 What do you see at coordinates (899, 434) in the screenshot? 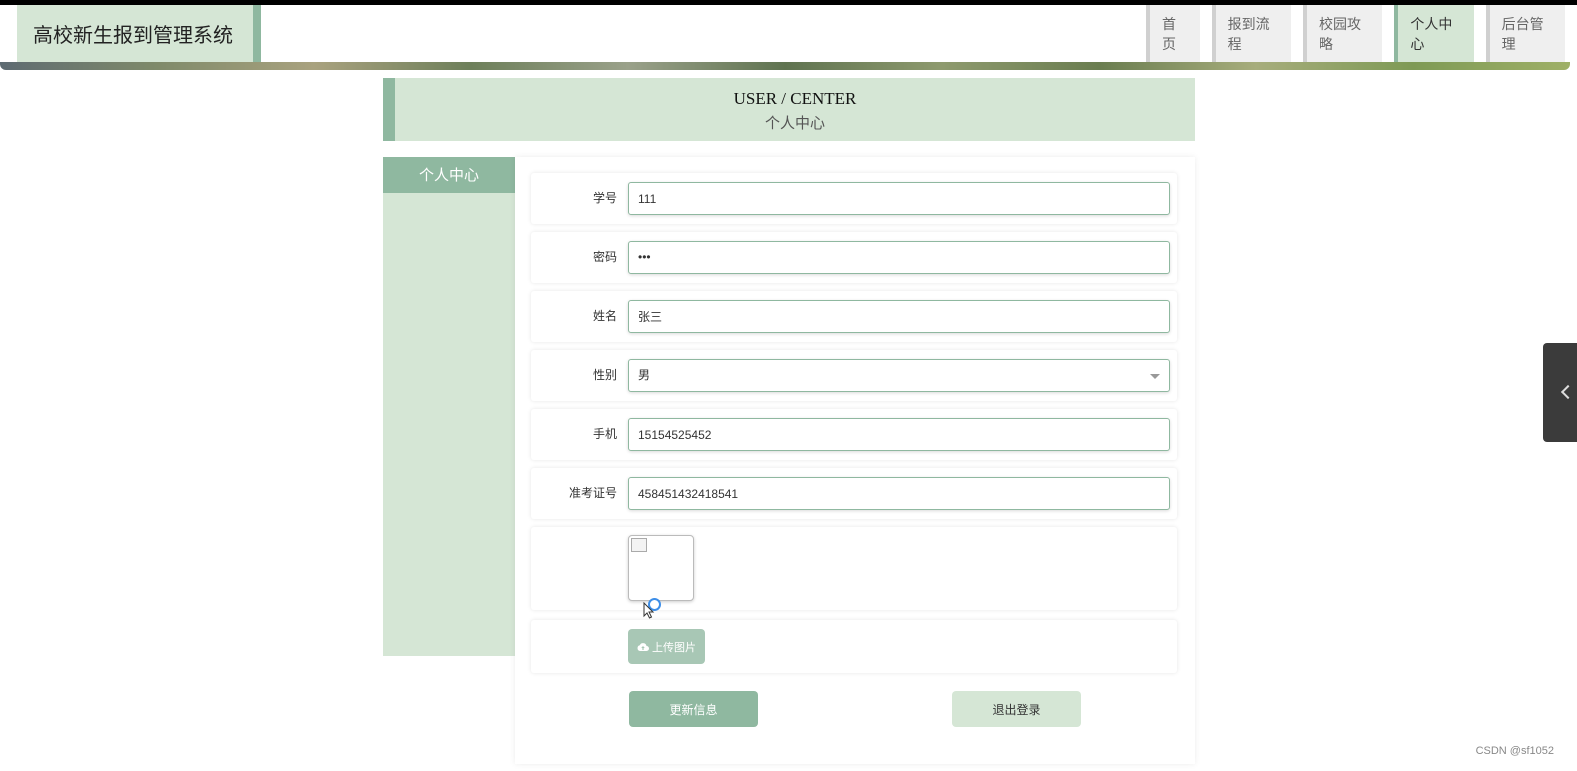
I see `phone-input` at bounding box center [899, 434].